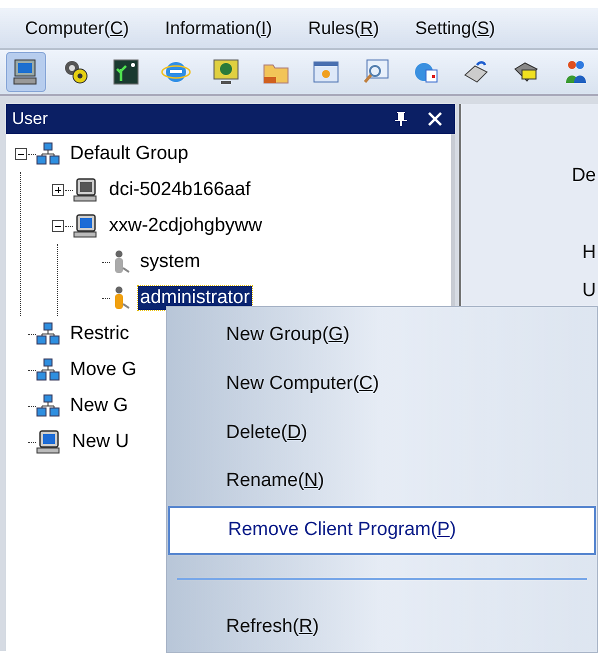 The width and height of the screenshot is (598, 653). I want to click on menu-item: Computer(C), so click(77, 28).